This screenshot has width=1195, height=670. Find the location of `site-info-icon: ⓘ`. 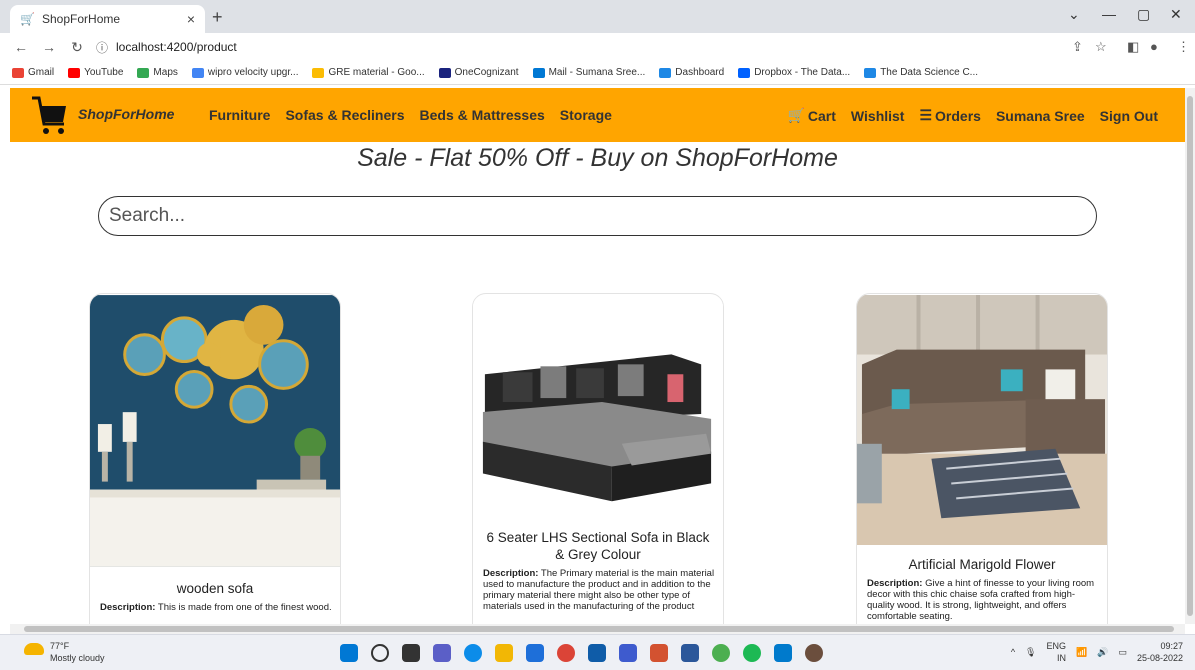

site-info-icon: ⓘ is located at coordinates (102, 47).